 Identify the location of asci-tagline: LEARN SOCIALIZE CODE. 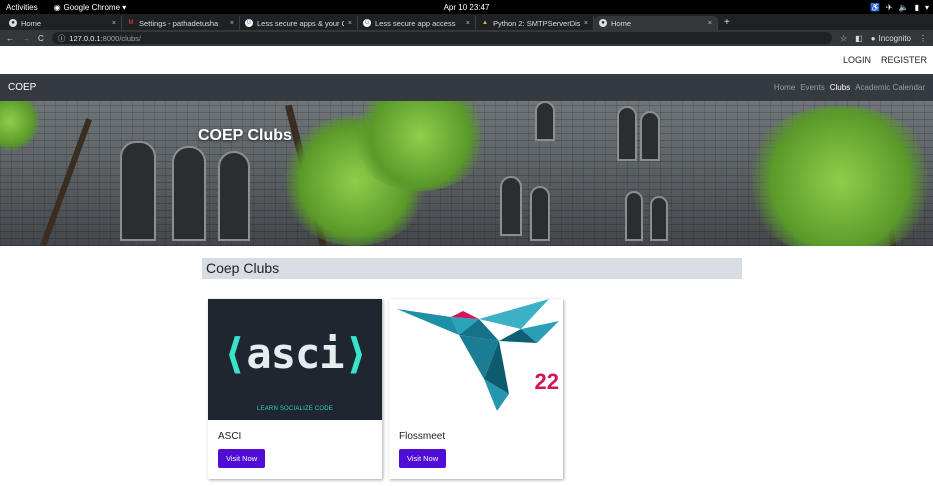
(295, 409).